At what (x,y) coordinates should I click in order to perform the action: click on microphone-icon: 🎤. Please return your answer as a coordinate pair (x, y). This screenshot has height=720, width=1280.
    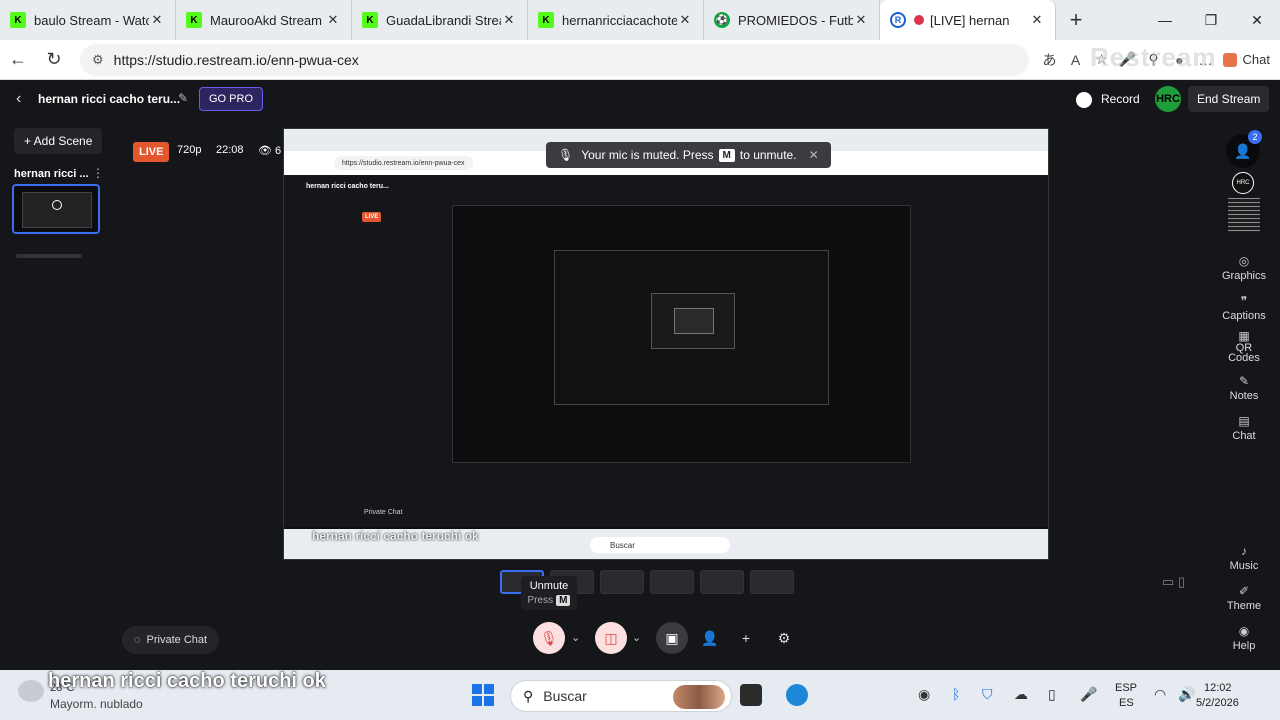
    Looking at the image, I should click on (1088, 694).